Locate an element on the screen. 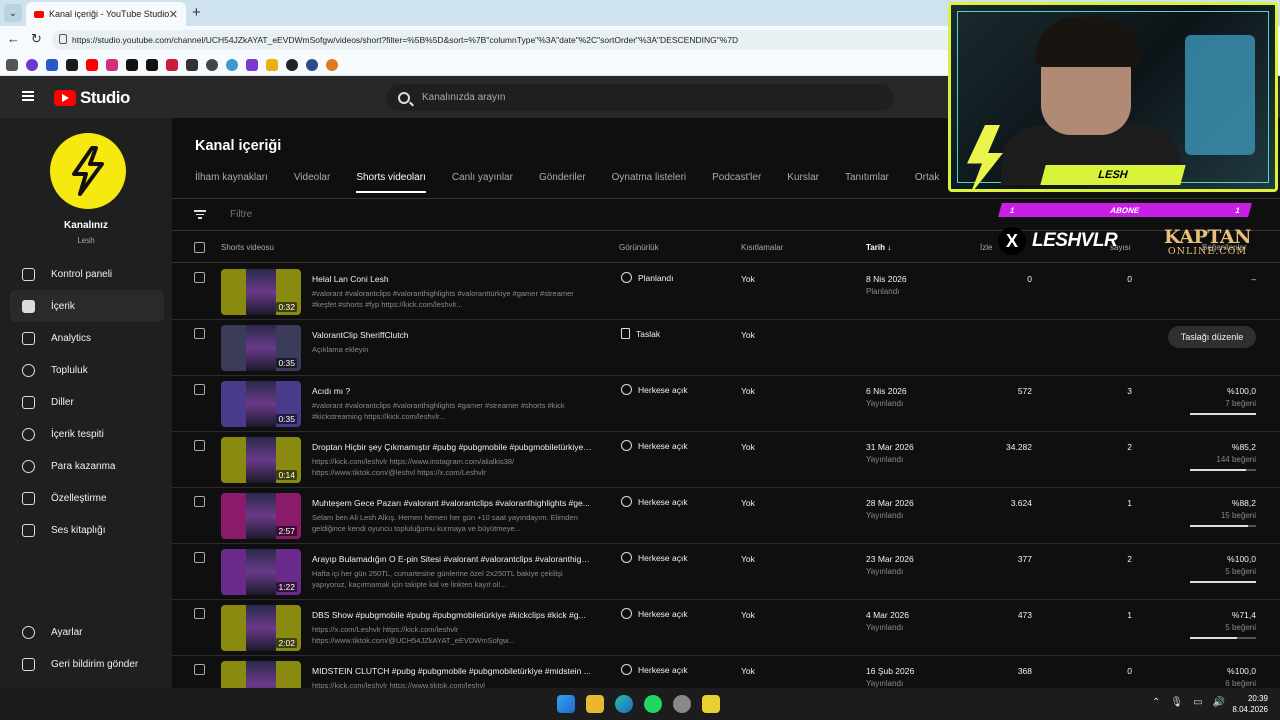 Image resolution: width=1280 pixels, height=720 pixels. channel-search-input: Kanalınızda arayın is located at coordinates (640, 97).